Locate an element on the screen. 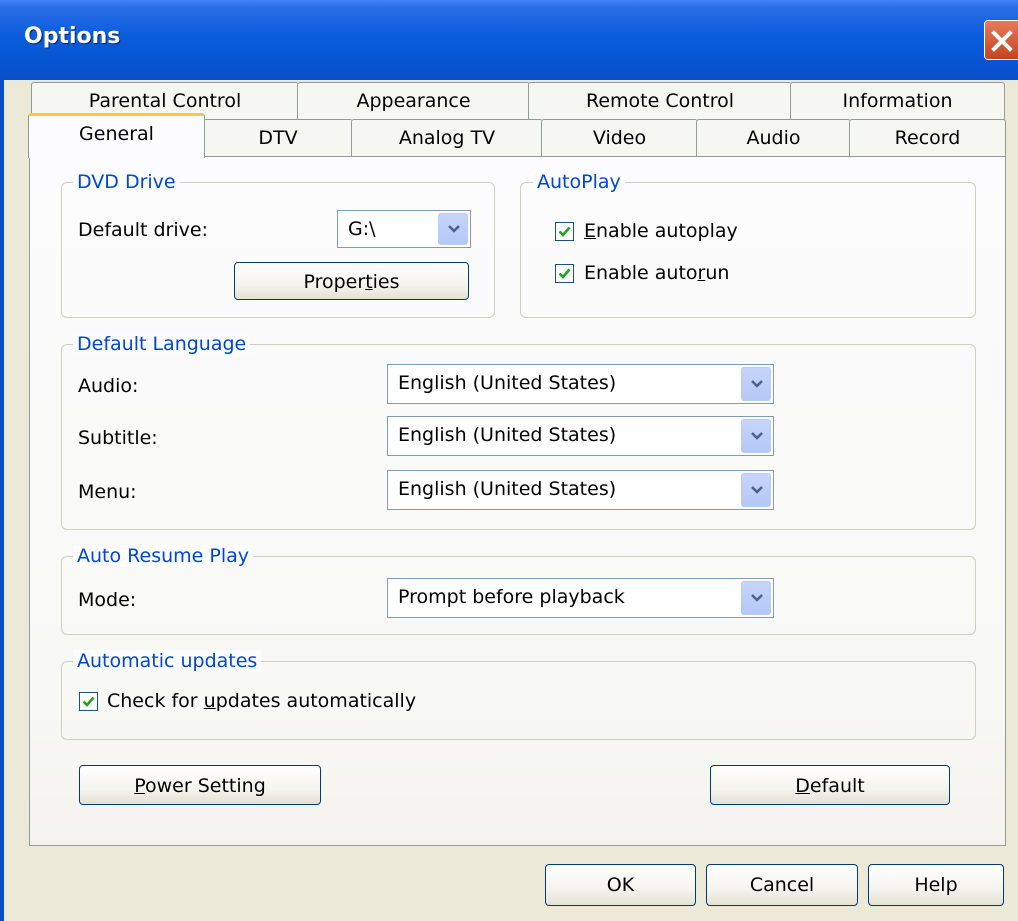 Image resolution: width=1018 pixels, height=921 pixels. default-drive-value: G:\ is located at coordinates (362, 229).